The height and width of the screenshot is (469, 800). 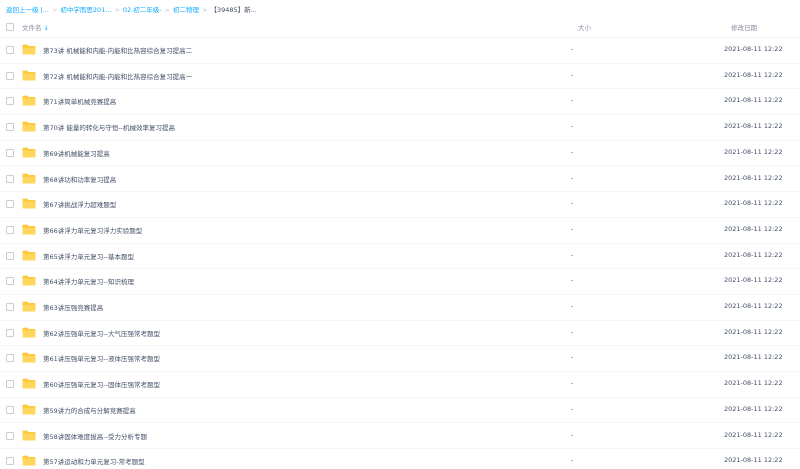 What do you see at coordinates (88, 256) in the screenshot?
I see `file-name: 第65讲浮力单元复习--基本题型` at bounding box center [88, 256].